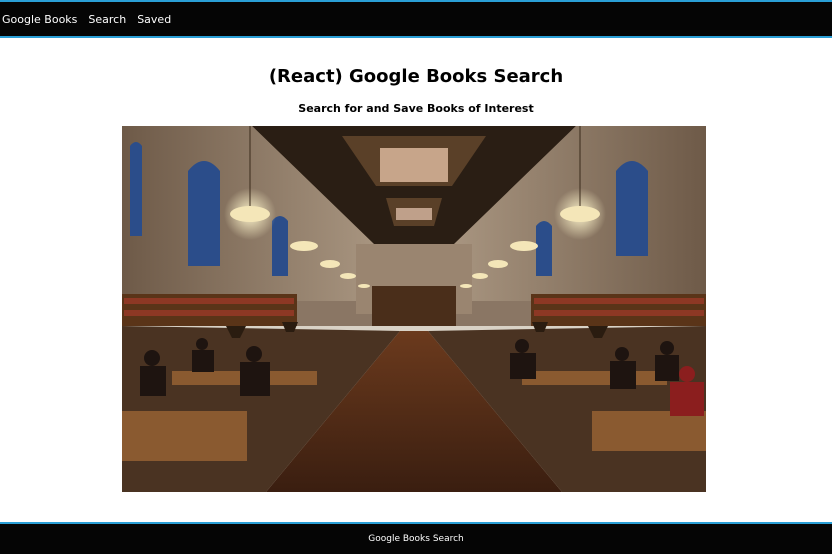  Describe the element at coordinates (39, 19) in the screenshot. I see `nav-brand-link: Google Books` at that location.